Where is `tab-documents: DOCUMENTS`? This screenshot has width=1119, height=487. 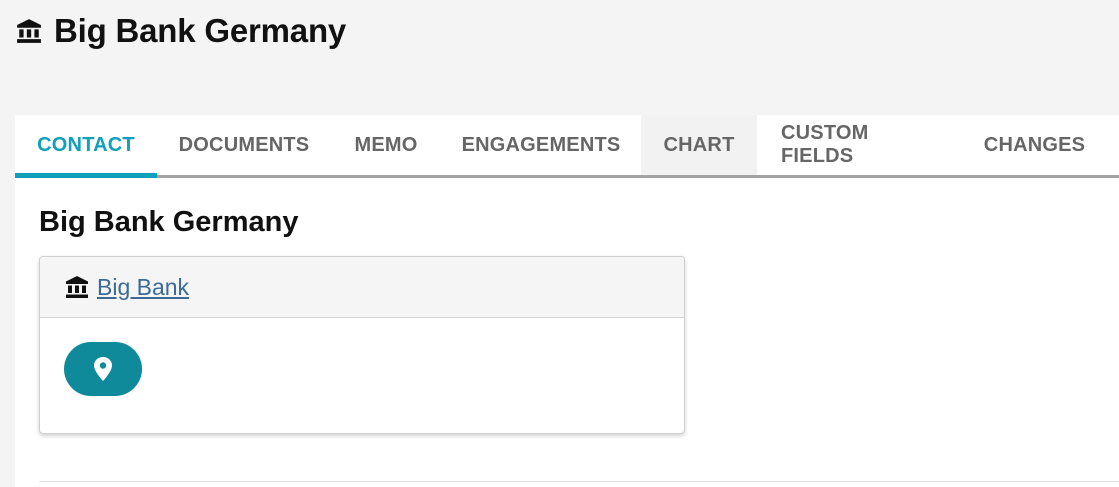 tab-documents: DOCUMENTS is located at coordinates (244, 145).